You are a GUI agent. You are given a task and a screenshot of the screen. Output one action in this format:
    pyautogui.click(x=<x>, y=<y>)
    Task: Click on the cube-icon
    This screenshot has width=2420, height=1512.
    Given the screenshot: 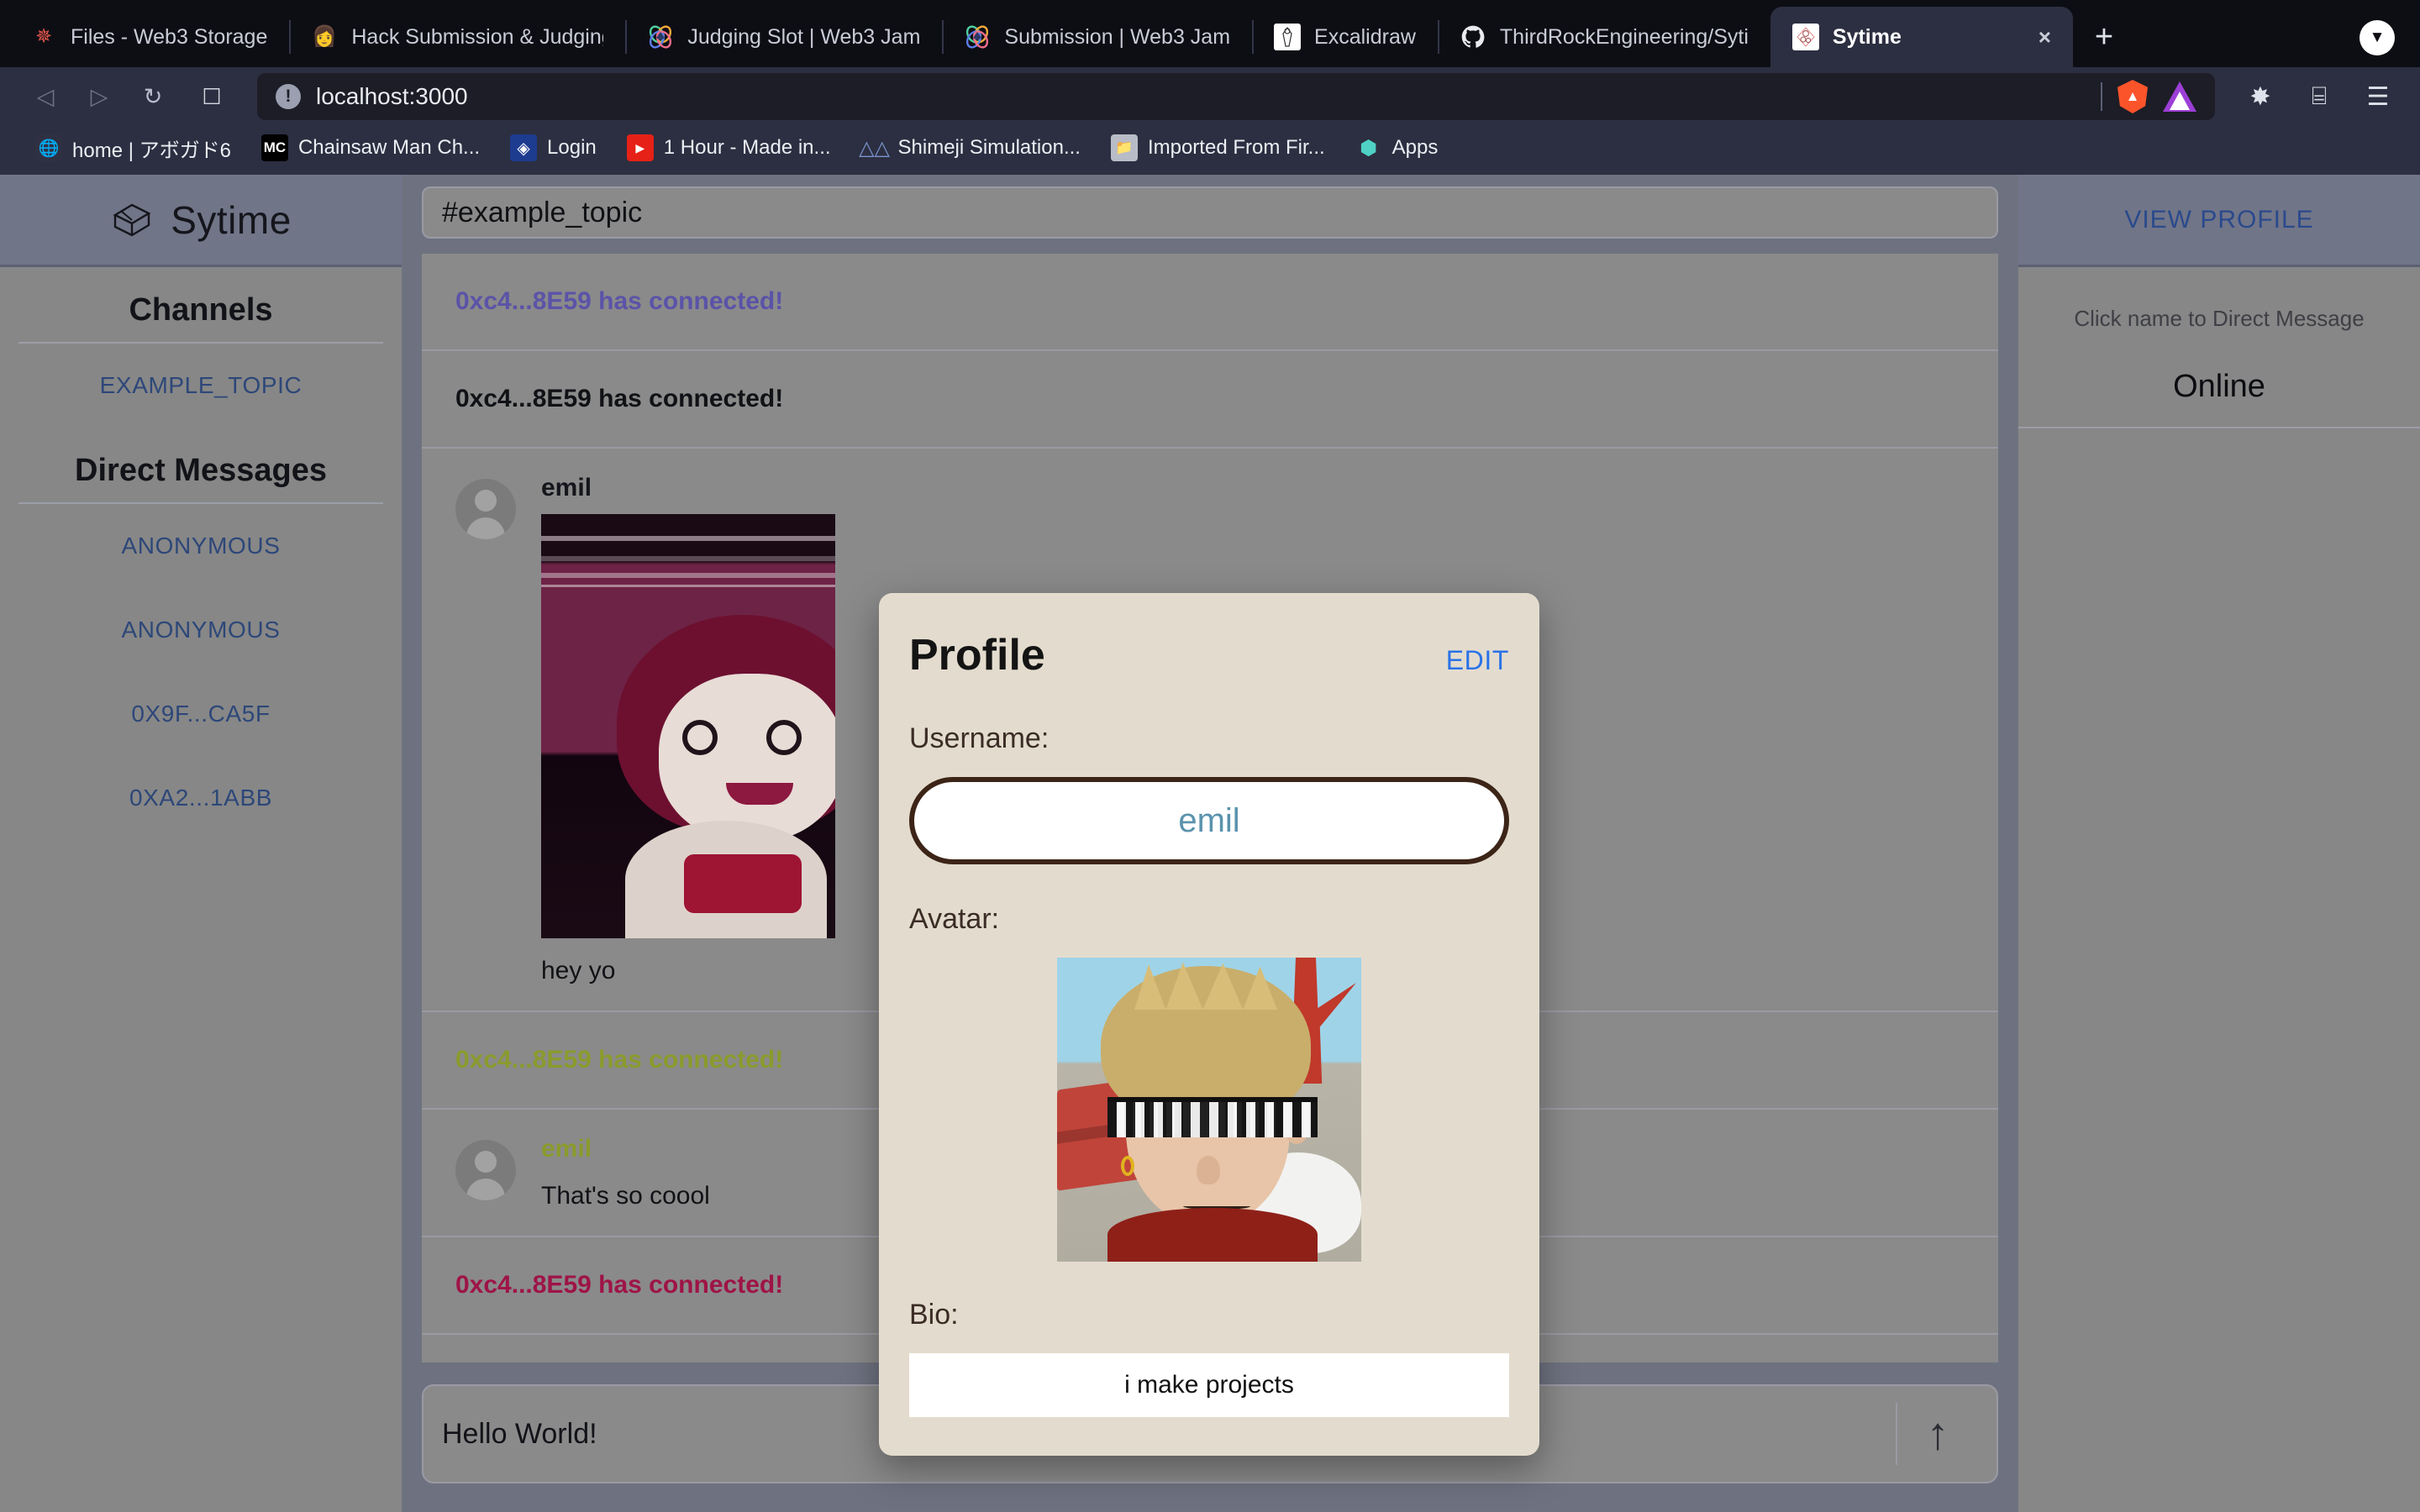 What is the action you would take?
    pyautogui.click(x=132, y=220)
    